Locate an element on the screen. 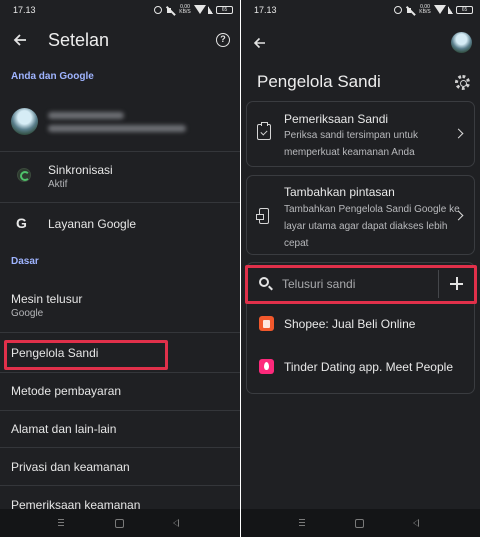 Image resolution: width=480 pixels, height=537 pixels. page-title: Pengelola Sandi is located at coordinates (319, 81).